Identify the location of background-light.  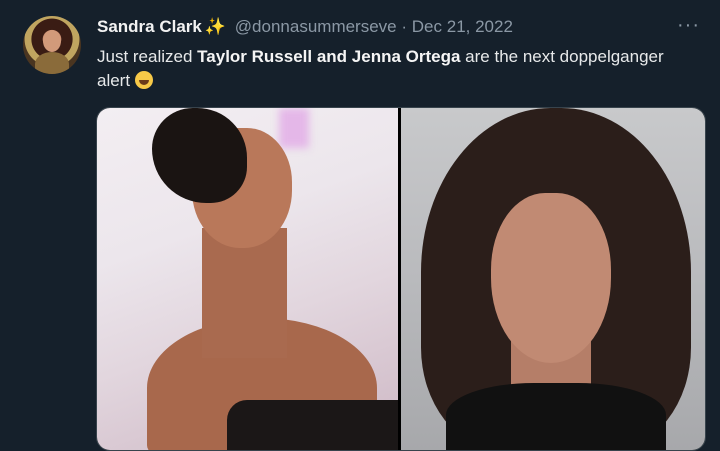
(294, 128).